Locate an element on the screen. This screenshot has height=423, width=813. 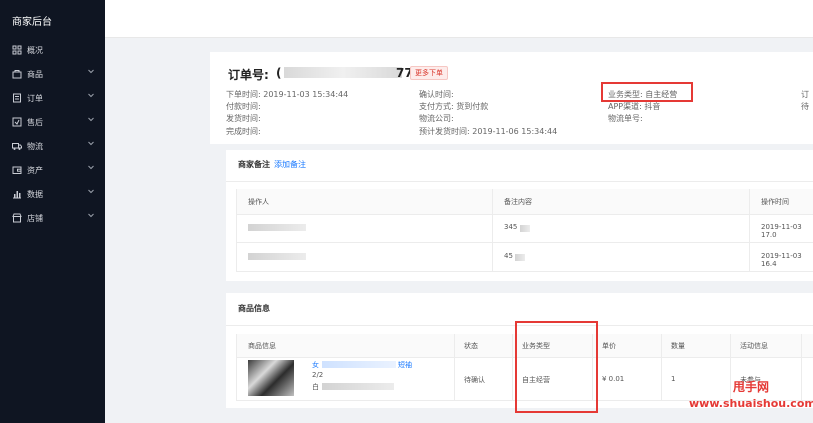
sidebar-item-label: 数据 is located at coordinates (35, 194).